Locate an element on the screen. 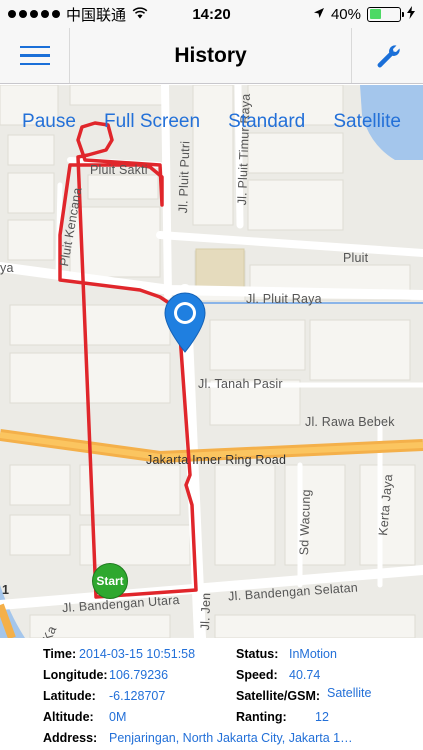 The image size is (423, 750). map-controls: Pause Full Screen Standard Satellite is located at coordinates (211, 122).